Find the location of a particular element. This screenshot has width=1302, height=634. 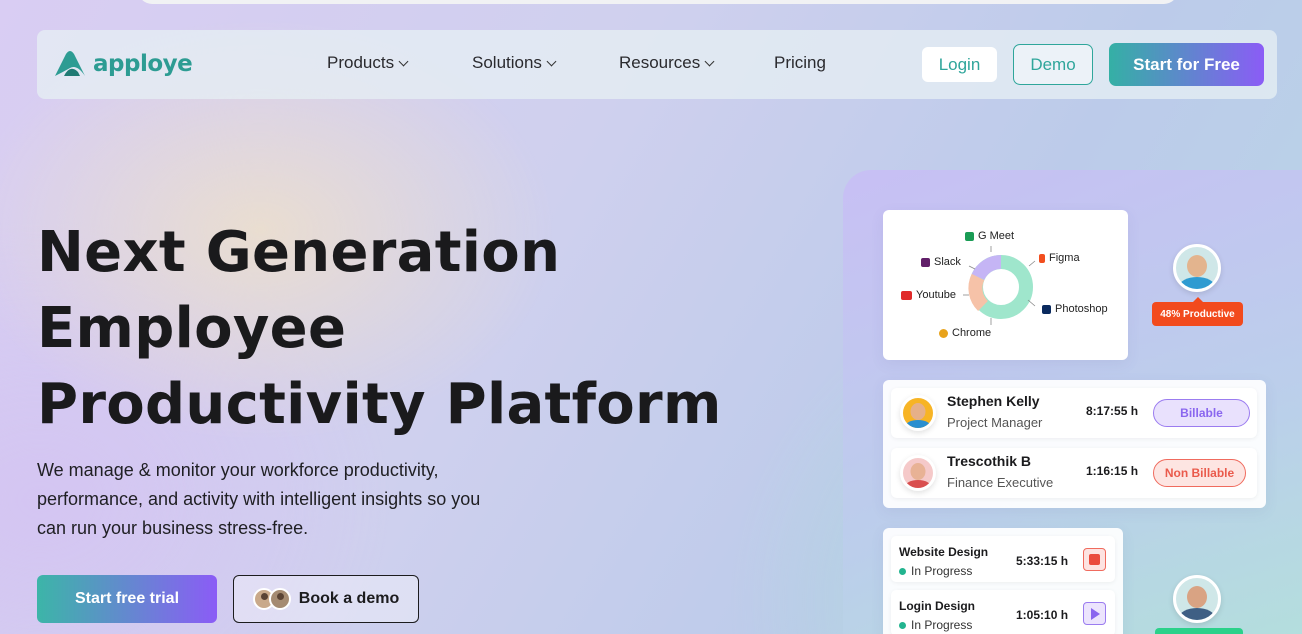

play-icon is located at coordinates (1095, 613).